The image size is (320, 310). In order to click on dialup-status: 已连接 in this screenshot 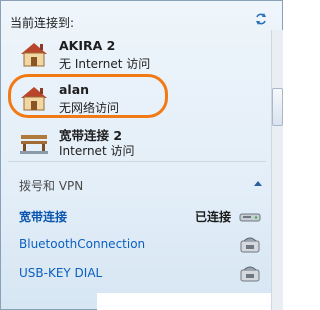, I will do `click(213, 217)`.